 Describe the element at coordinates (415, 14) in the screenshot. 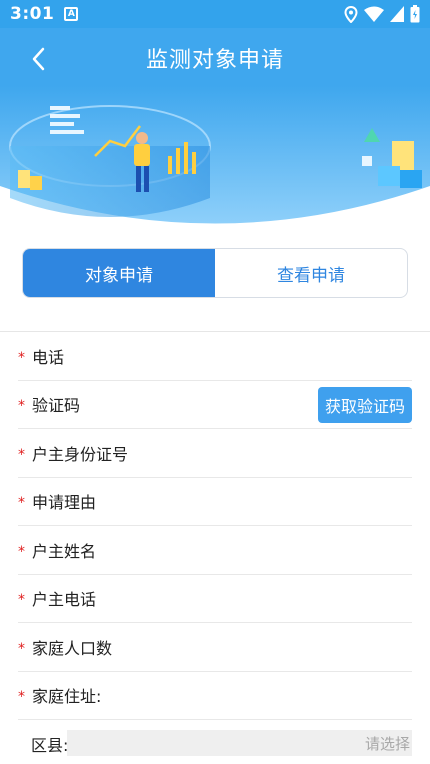

I see `battery-icon` at that location.